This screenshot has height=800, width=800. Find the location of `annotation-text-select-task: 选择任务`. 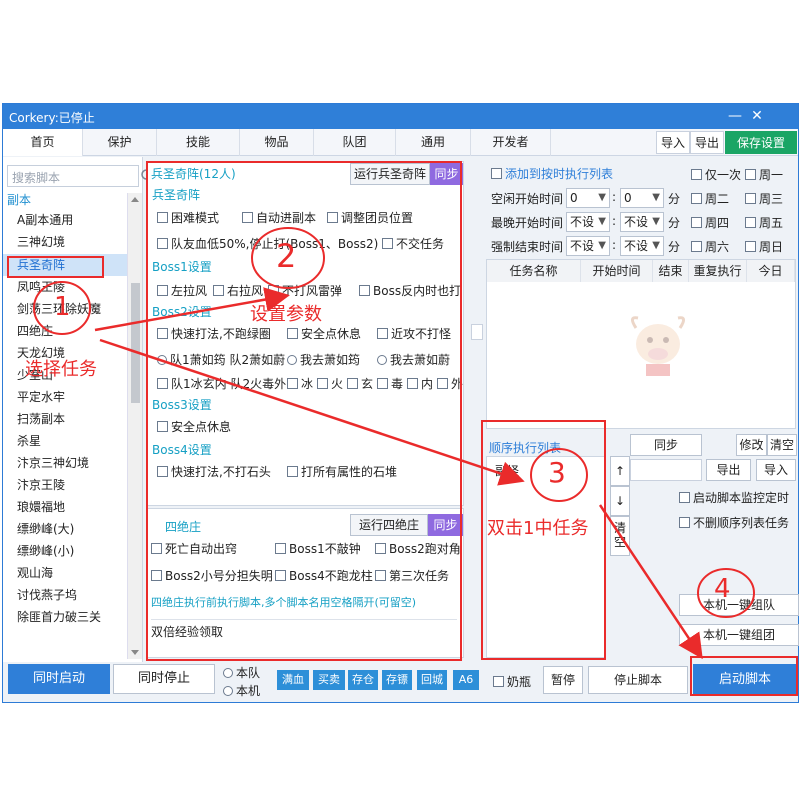

annotation-text-select-task: 选择任务 is located at coordinates (61, 369).